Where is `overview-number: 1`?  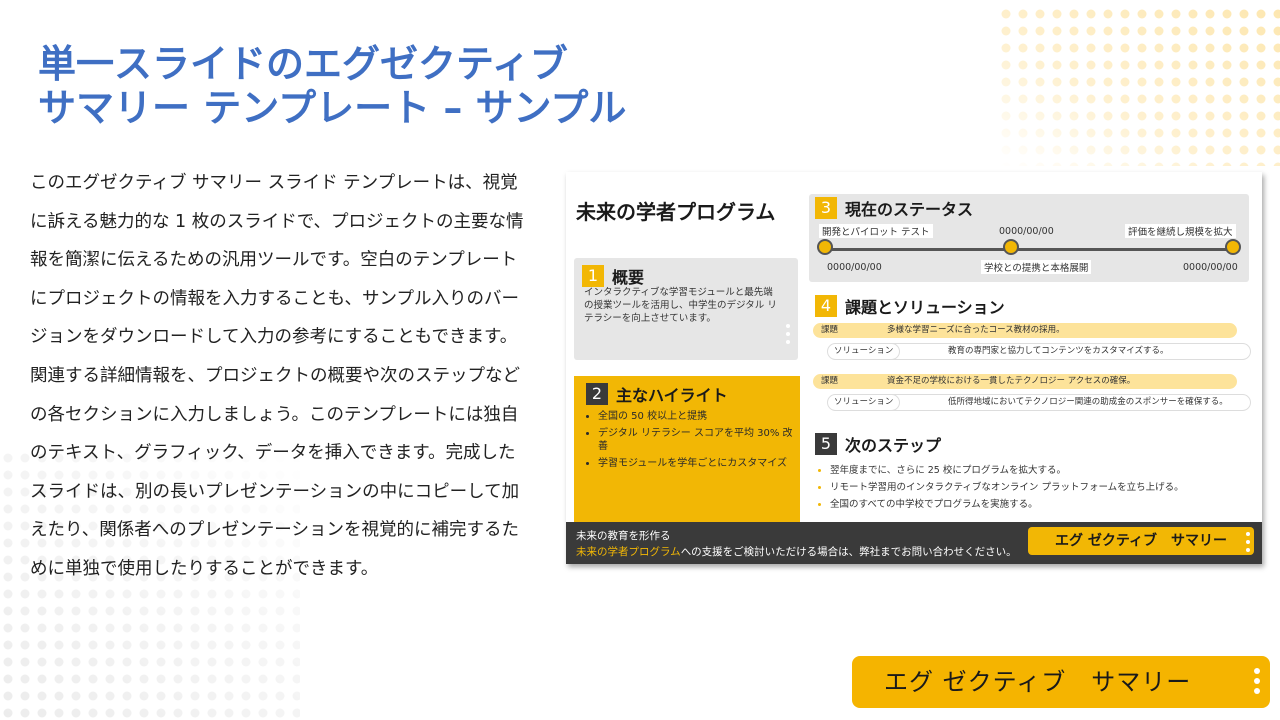
overview-number: 1 is located at coordinates (593, 276).